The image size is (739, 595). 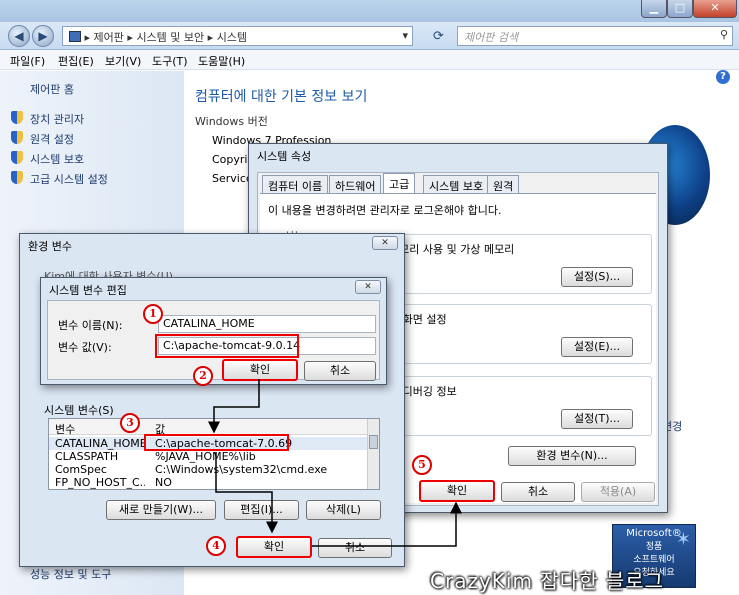 What do you see at coordinates (284, 156) in the screenshot?
I see `dialog-title: 시스템 속성` at bounding box center [284, 156].